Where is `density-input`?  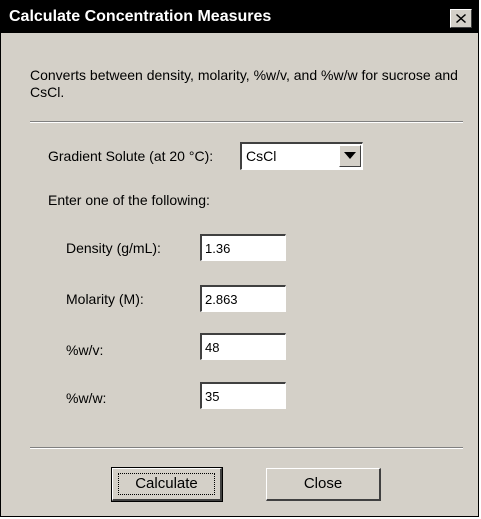 density-input is located at coordinates (243, 247).